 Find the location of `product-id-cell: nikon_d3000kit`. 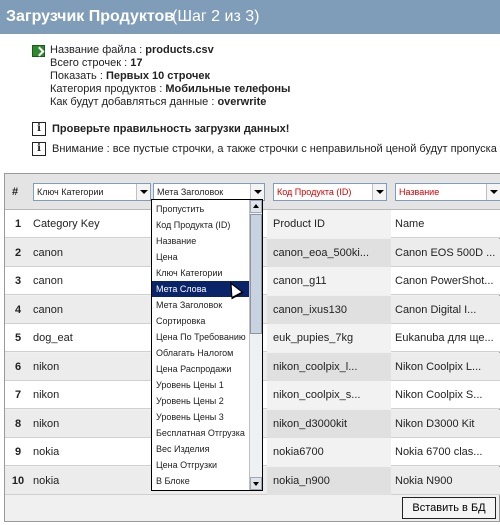

product-id-cell: nikon_d3000kit is located at coordinates (310, 423).